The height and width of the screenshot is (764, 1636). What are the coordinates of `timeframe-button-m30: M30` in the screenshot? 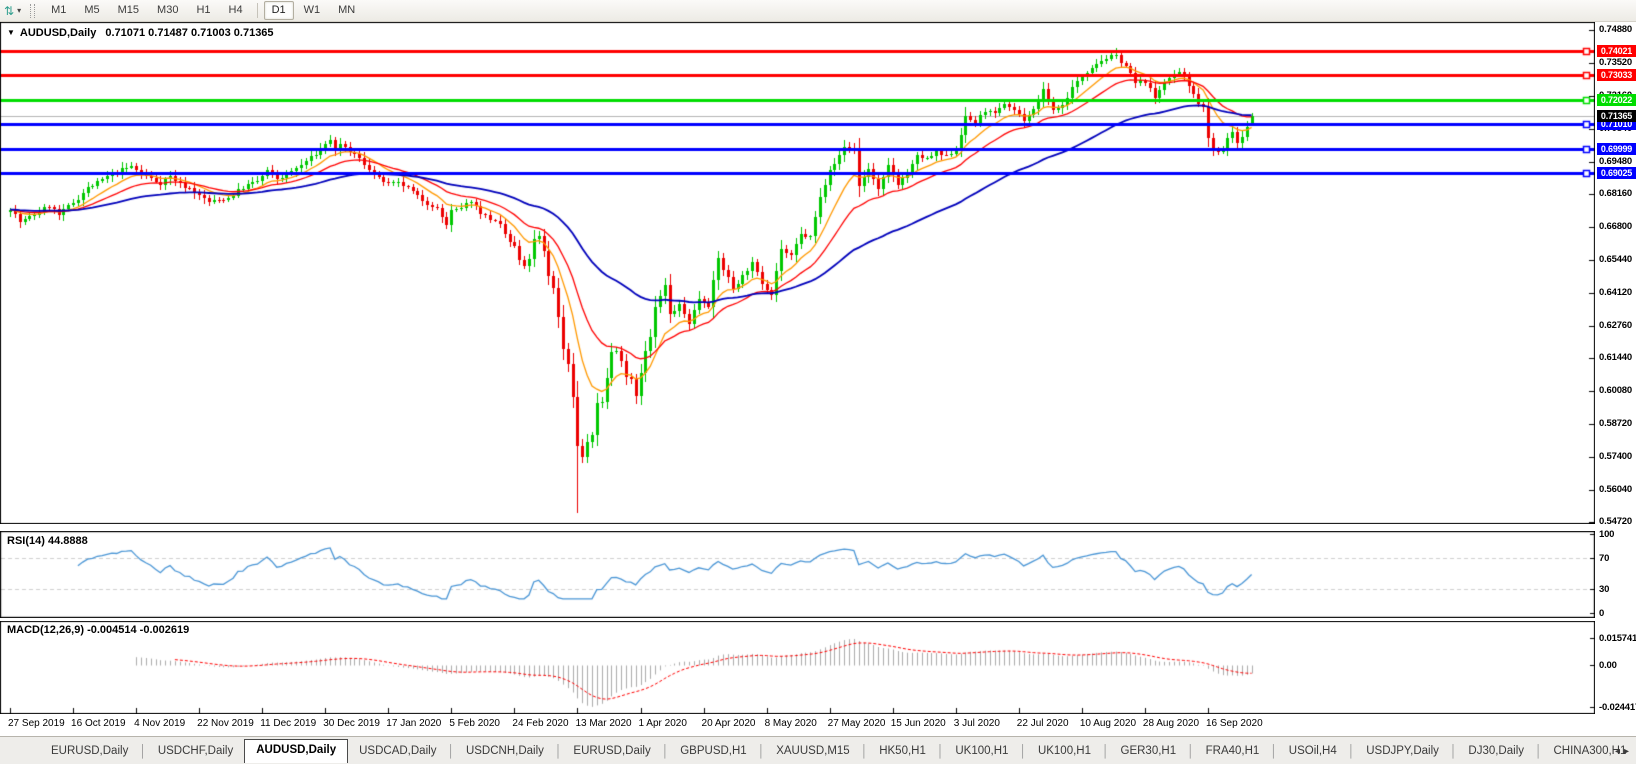 It's located at (167, 10).